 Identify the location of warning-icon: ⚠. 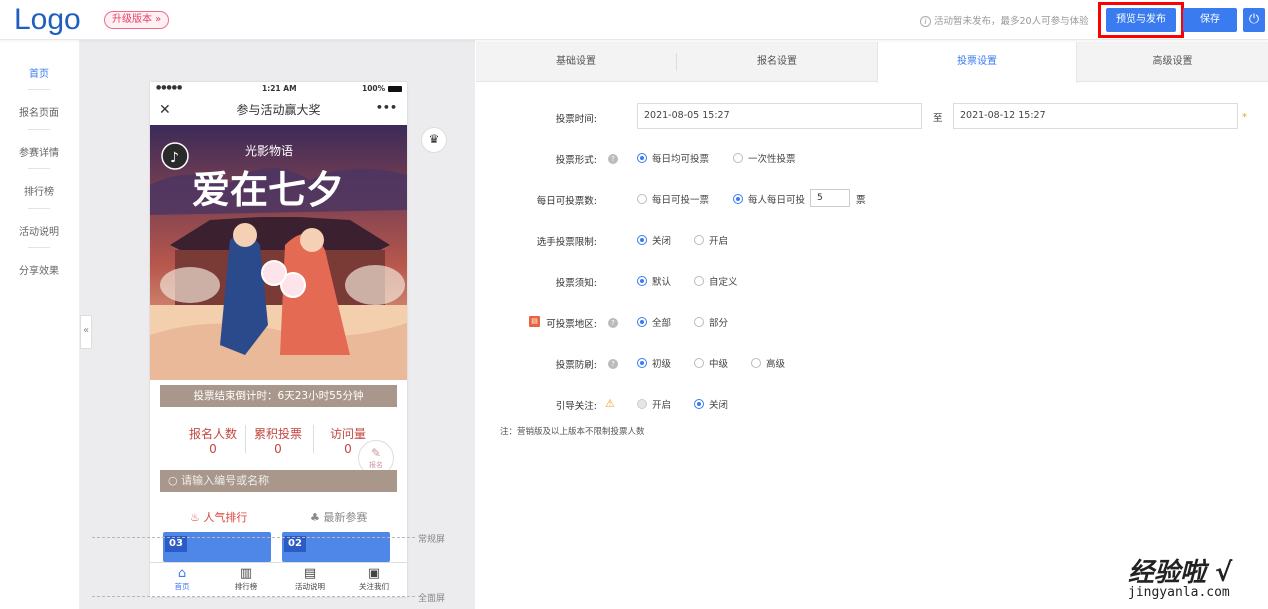
(610, 403).